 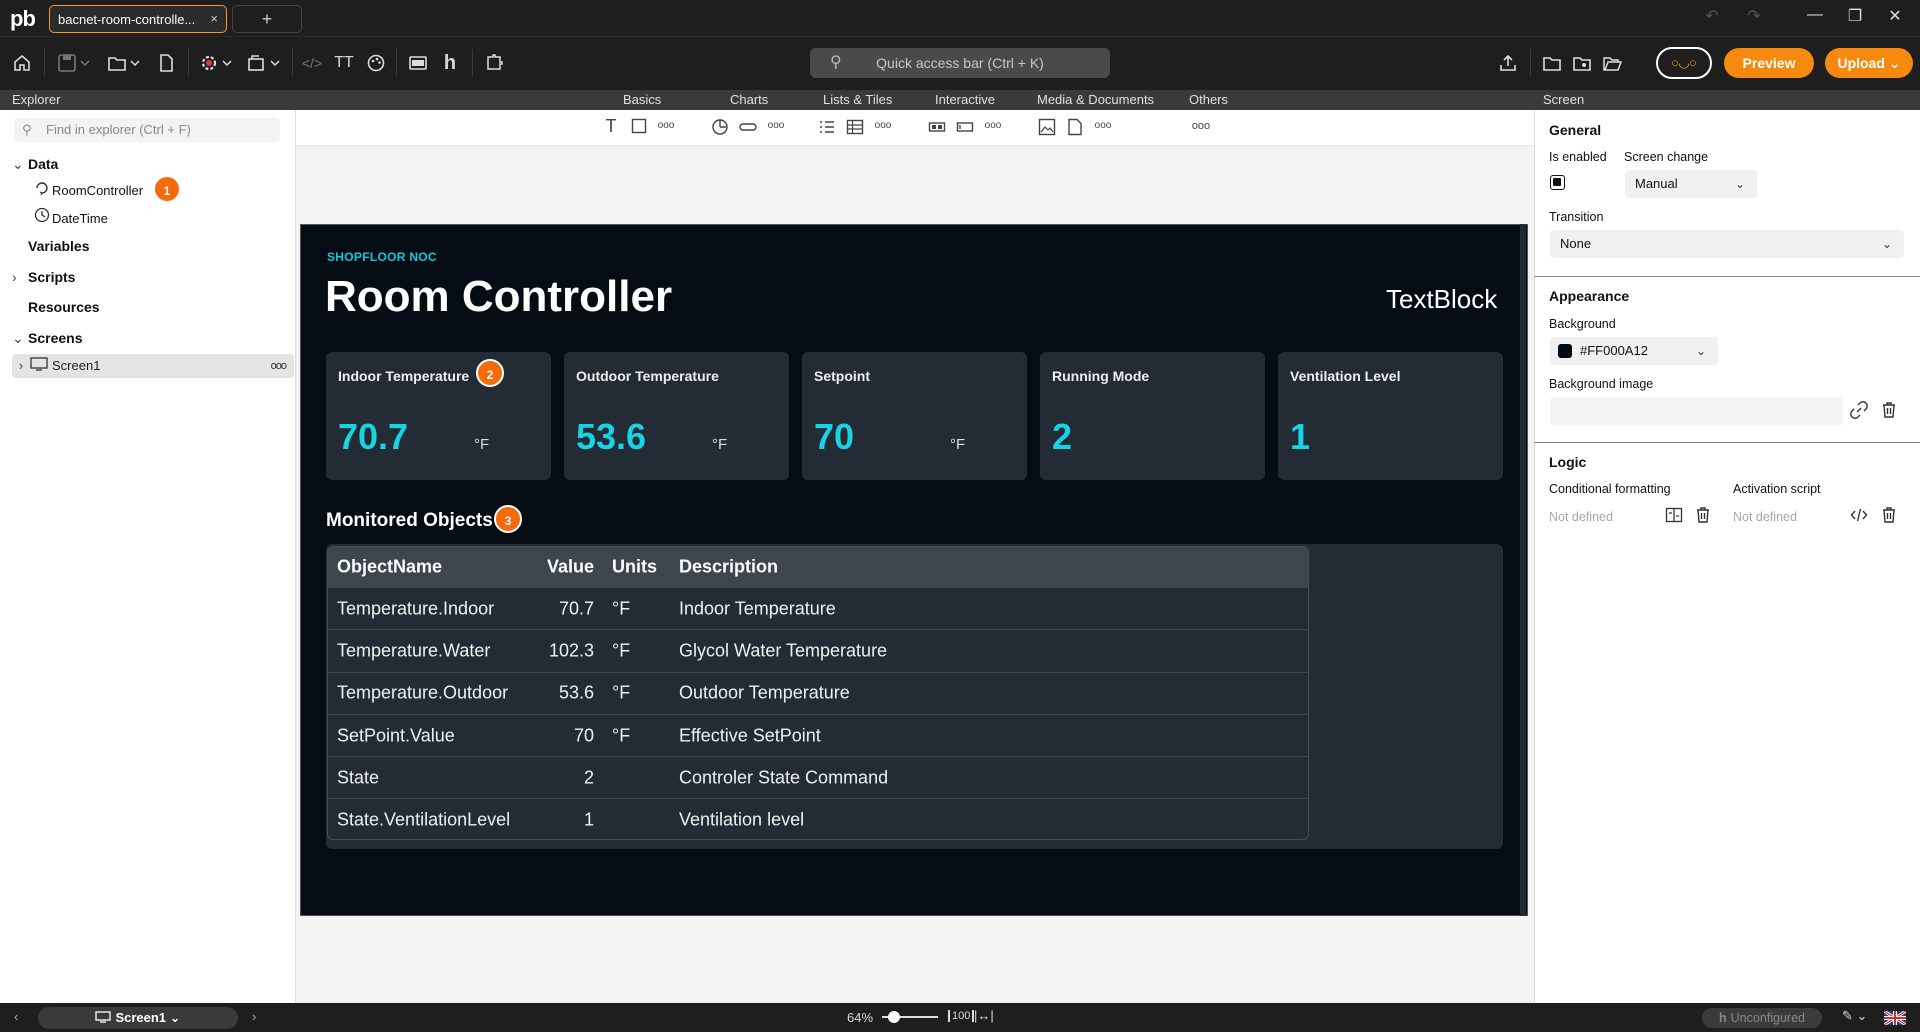 I want to click on background-color-select: #FF000A12 ⌄, so click(x=1634, y=351).